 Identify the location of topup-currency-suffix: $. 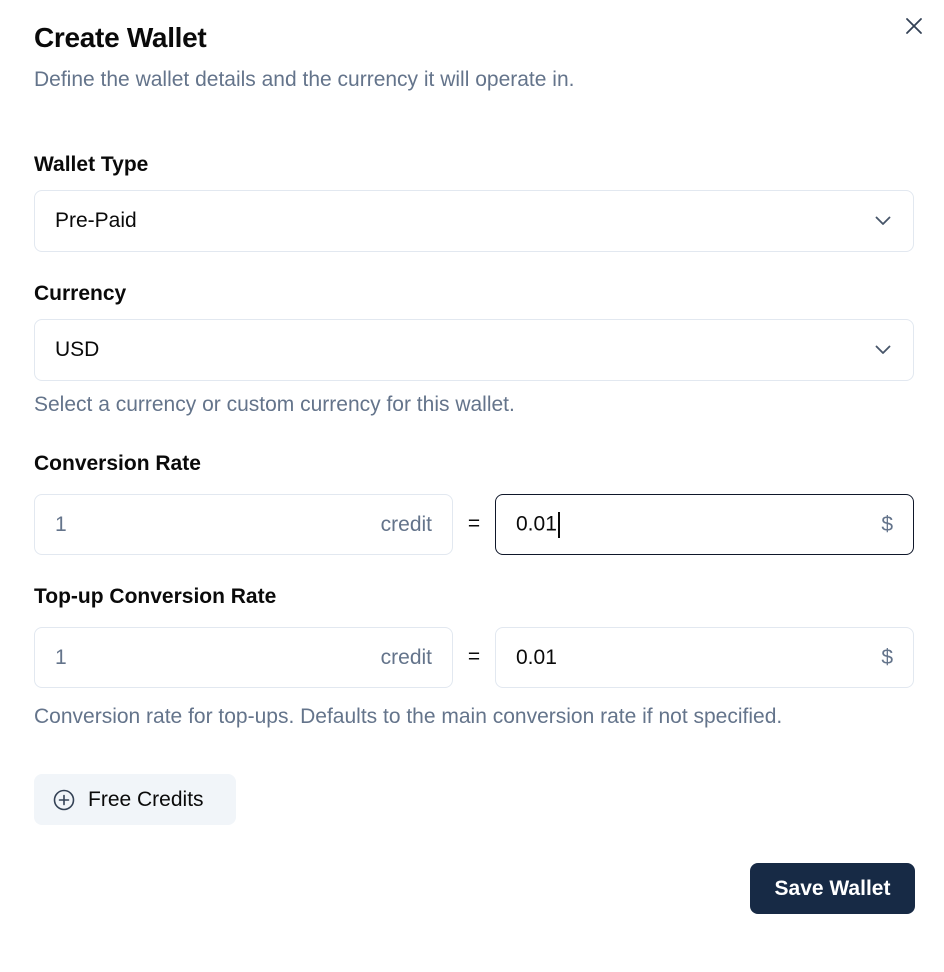
(887, 657).